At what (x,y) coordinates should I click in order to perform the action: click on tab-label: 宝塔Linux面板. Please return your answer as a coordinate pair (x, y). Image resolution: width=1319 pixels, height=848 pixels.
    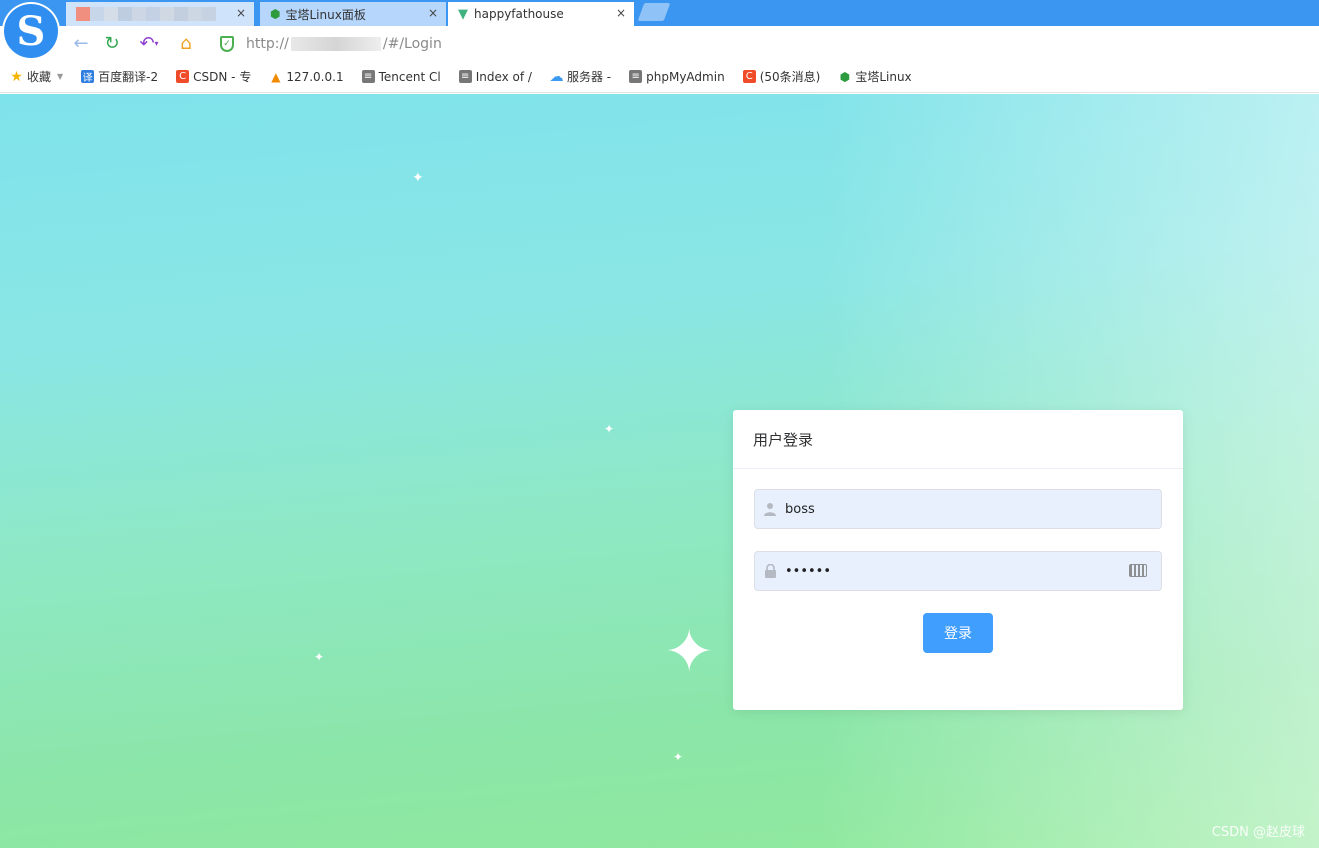
    Looking at the image, I should click on (325, 14).